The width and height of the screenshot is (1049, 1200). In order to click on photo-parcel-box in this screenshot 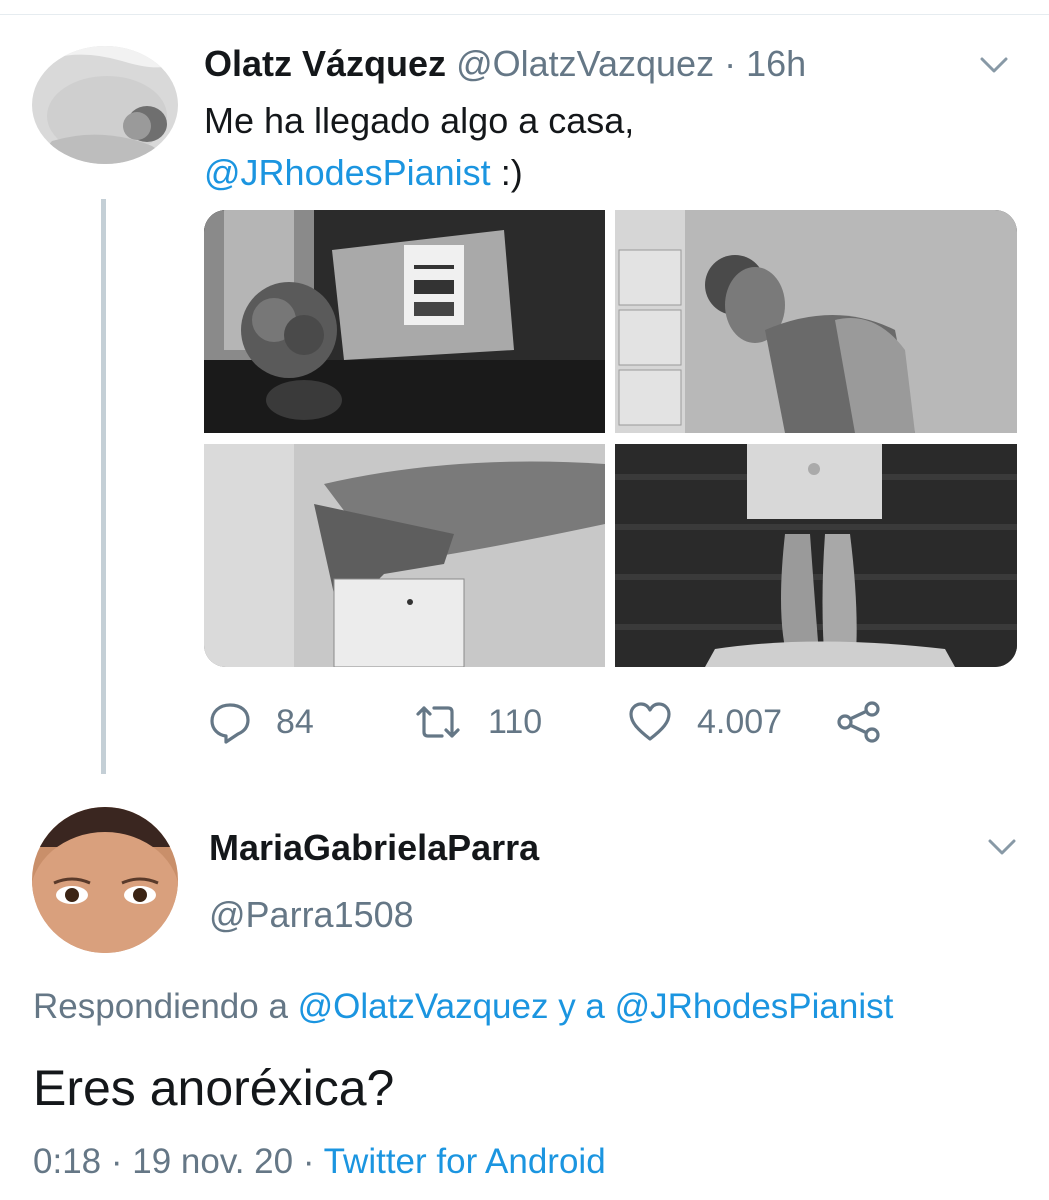, I will do `click(404, 321)`.